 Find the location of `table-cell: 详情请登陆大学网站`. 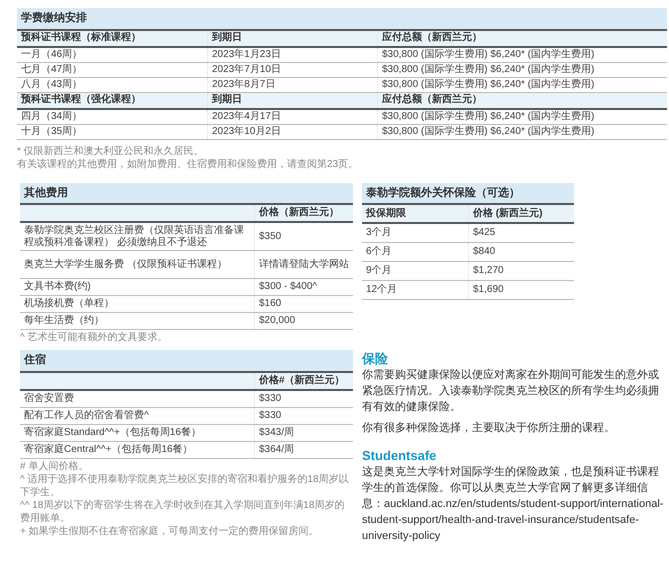

table-cell: 详情请登陆大学网站 is located at coordinates (303, 264).